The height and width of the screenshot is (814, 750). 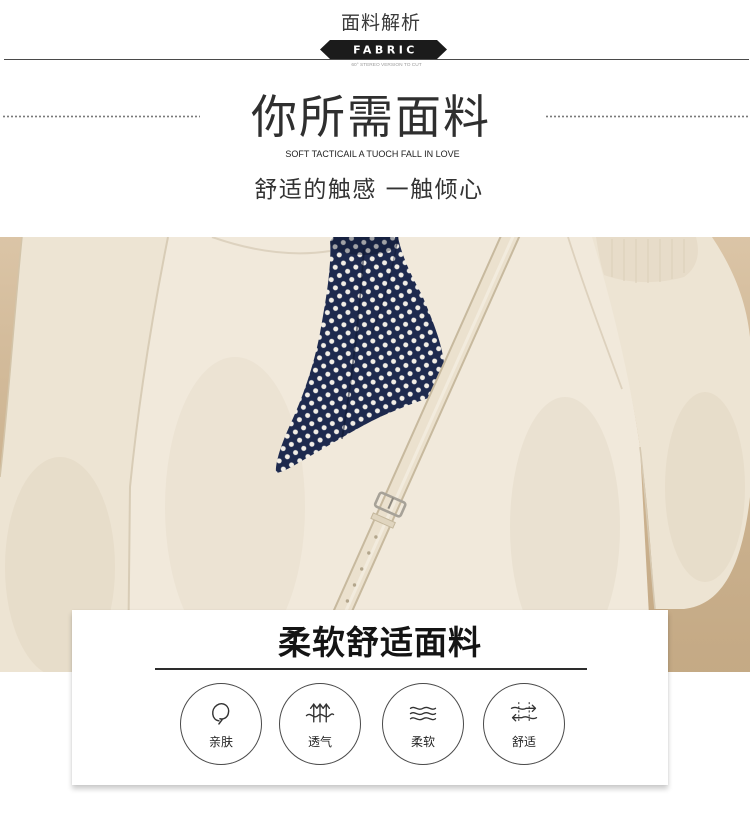 I want to click on feature-skin-friendly: 亲肤, so click(x=221, y=724).